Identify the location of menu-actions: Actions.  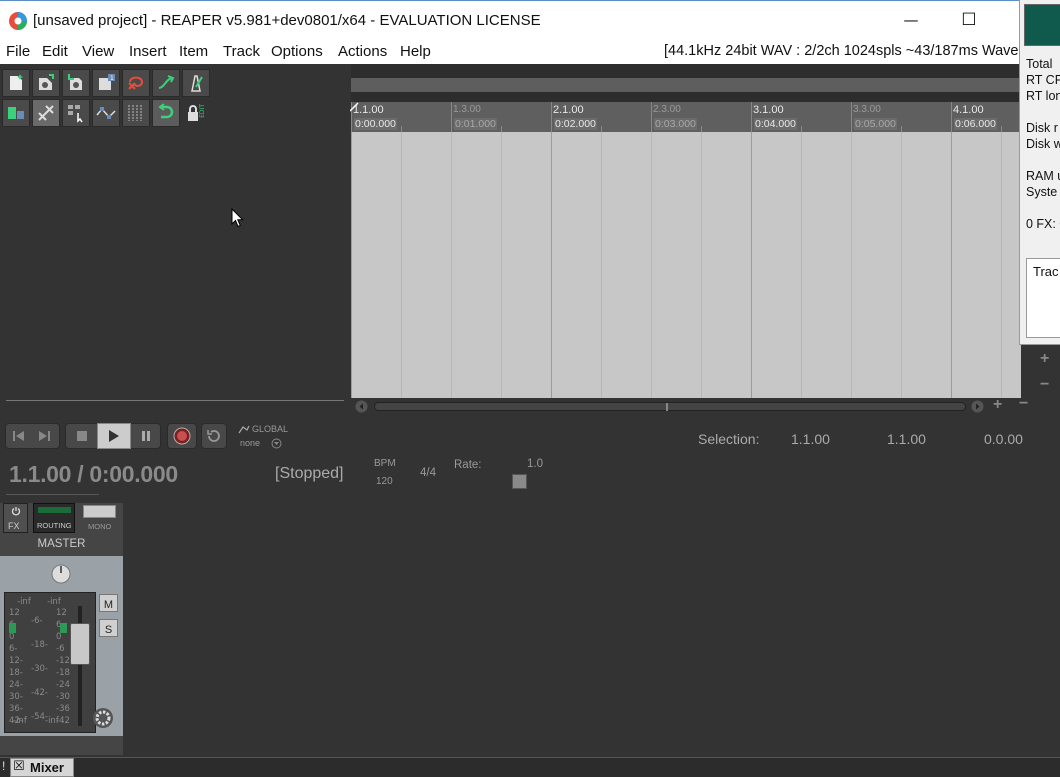
(362, 51).